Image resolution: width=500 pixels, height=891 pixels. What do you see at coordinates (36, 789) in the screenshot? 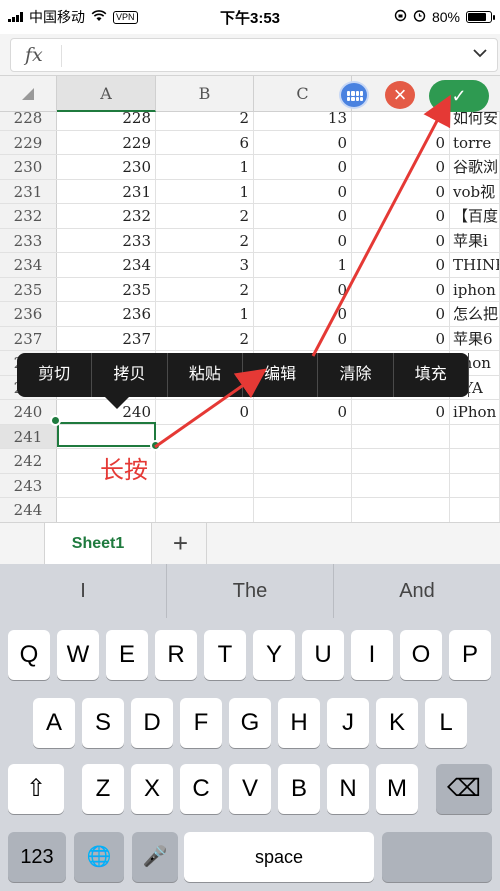
I see `shift-key: ⇧` at bounding box center [36, 789].